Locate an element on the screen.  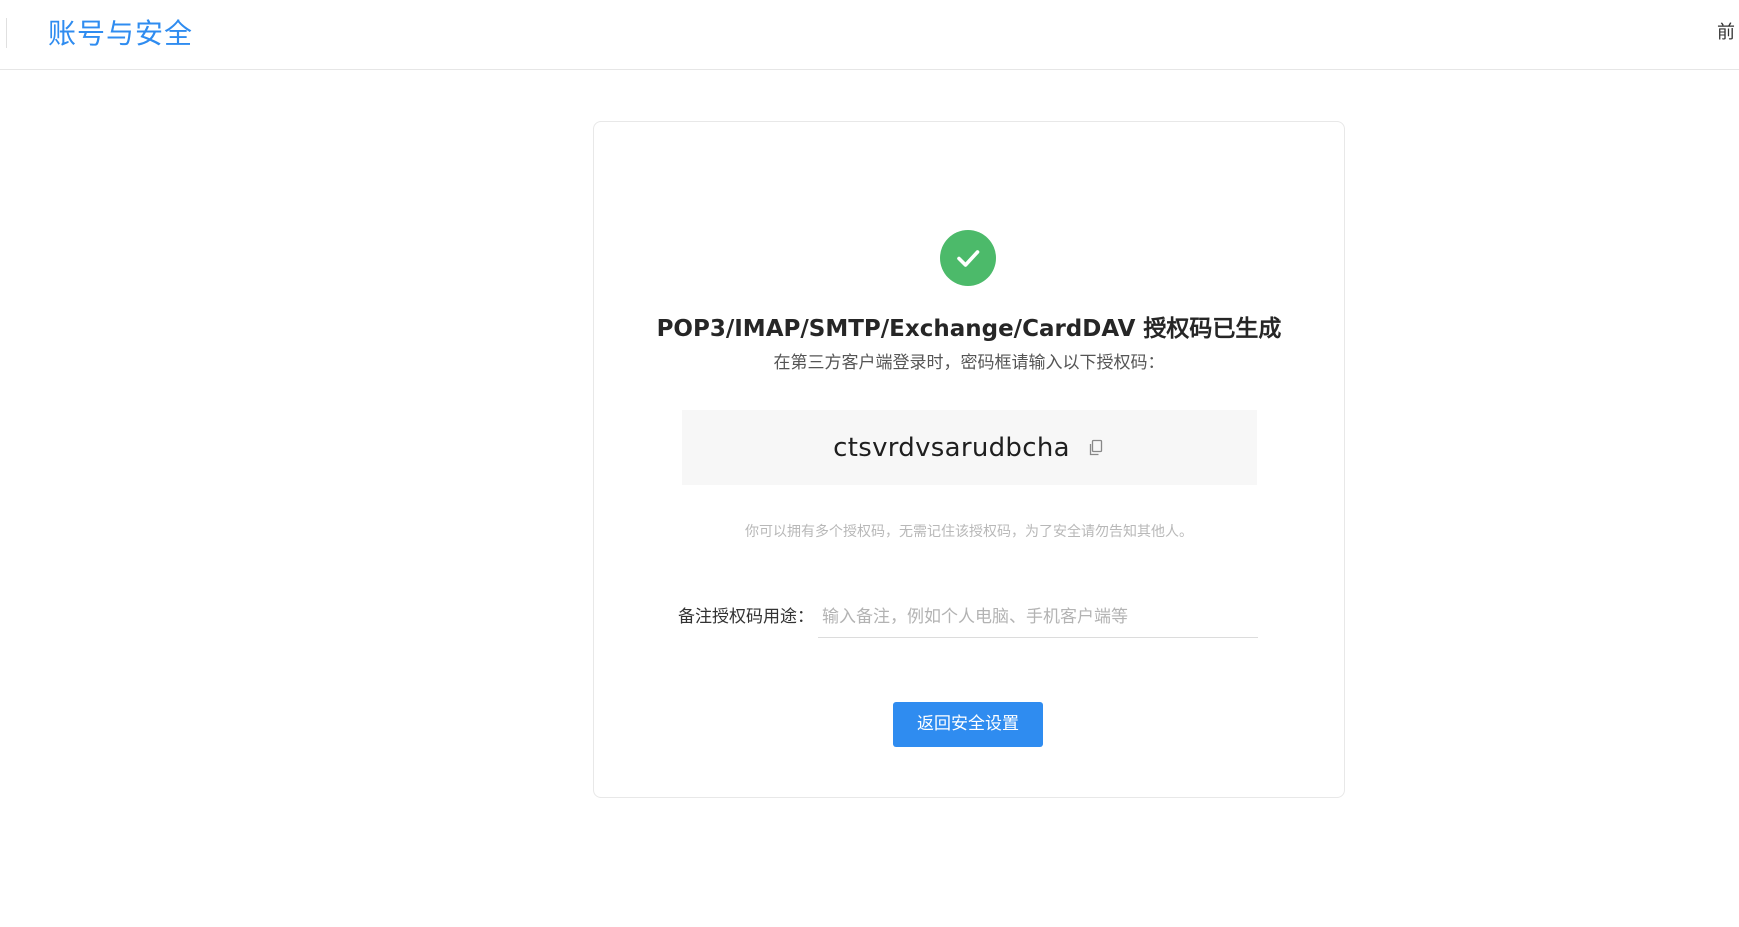
hint-text: 你可以拥有多个授权码，无需记住该授权码，为了安全请勿告知其他人。 is located at coordinates (969, 532).